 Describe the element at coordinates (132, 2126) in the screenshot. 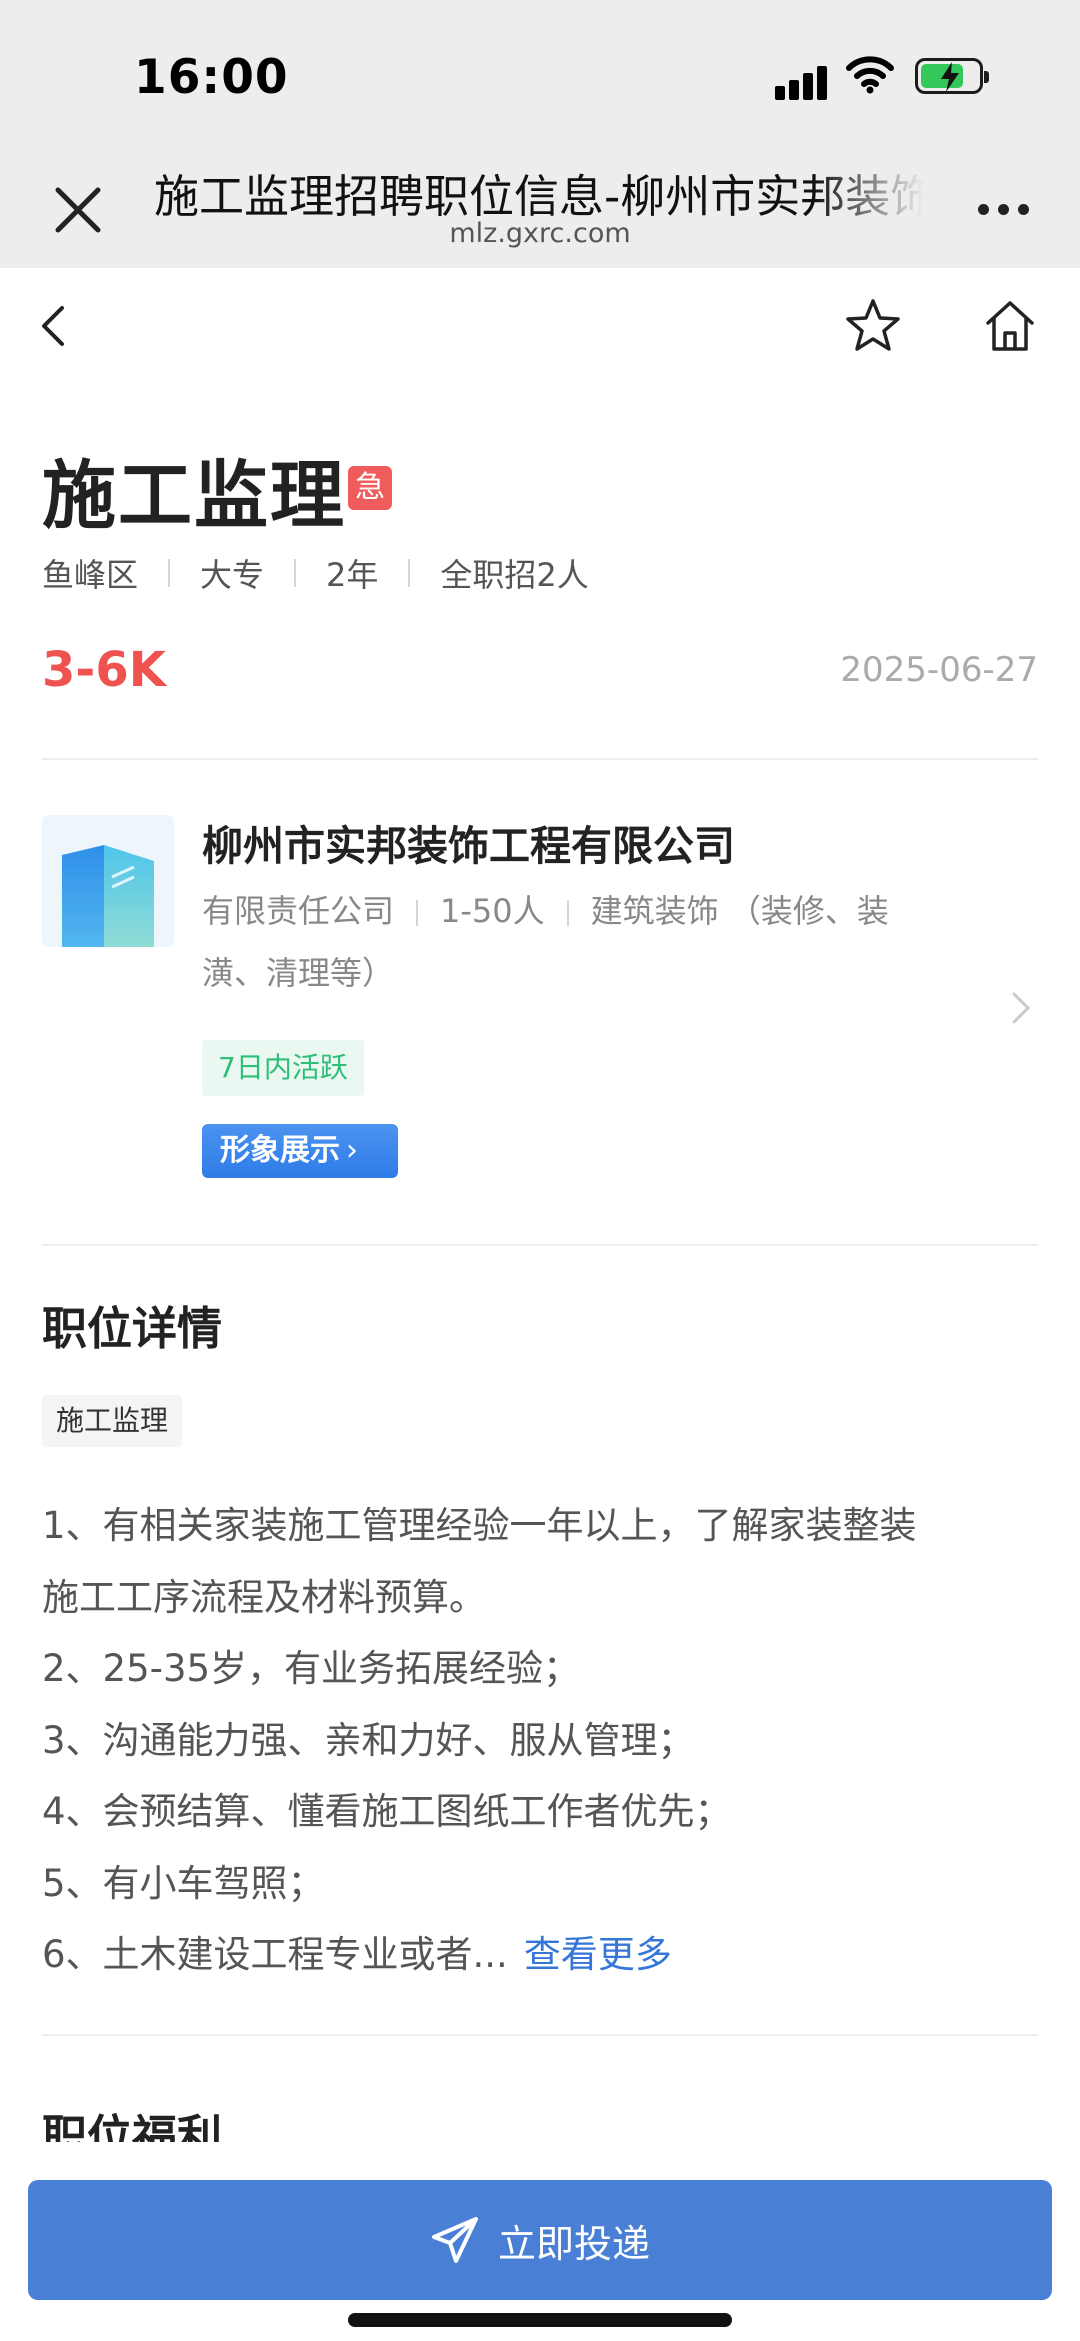

I see `section-title-benefits: 职位福利` at that location.